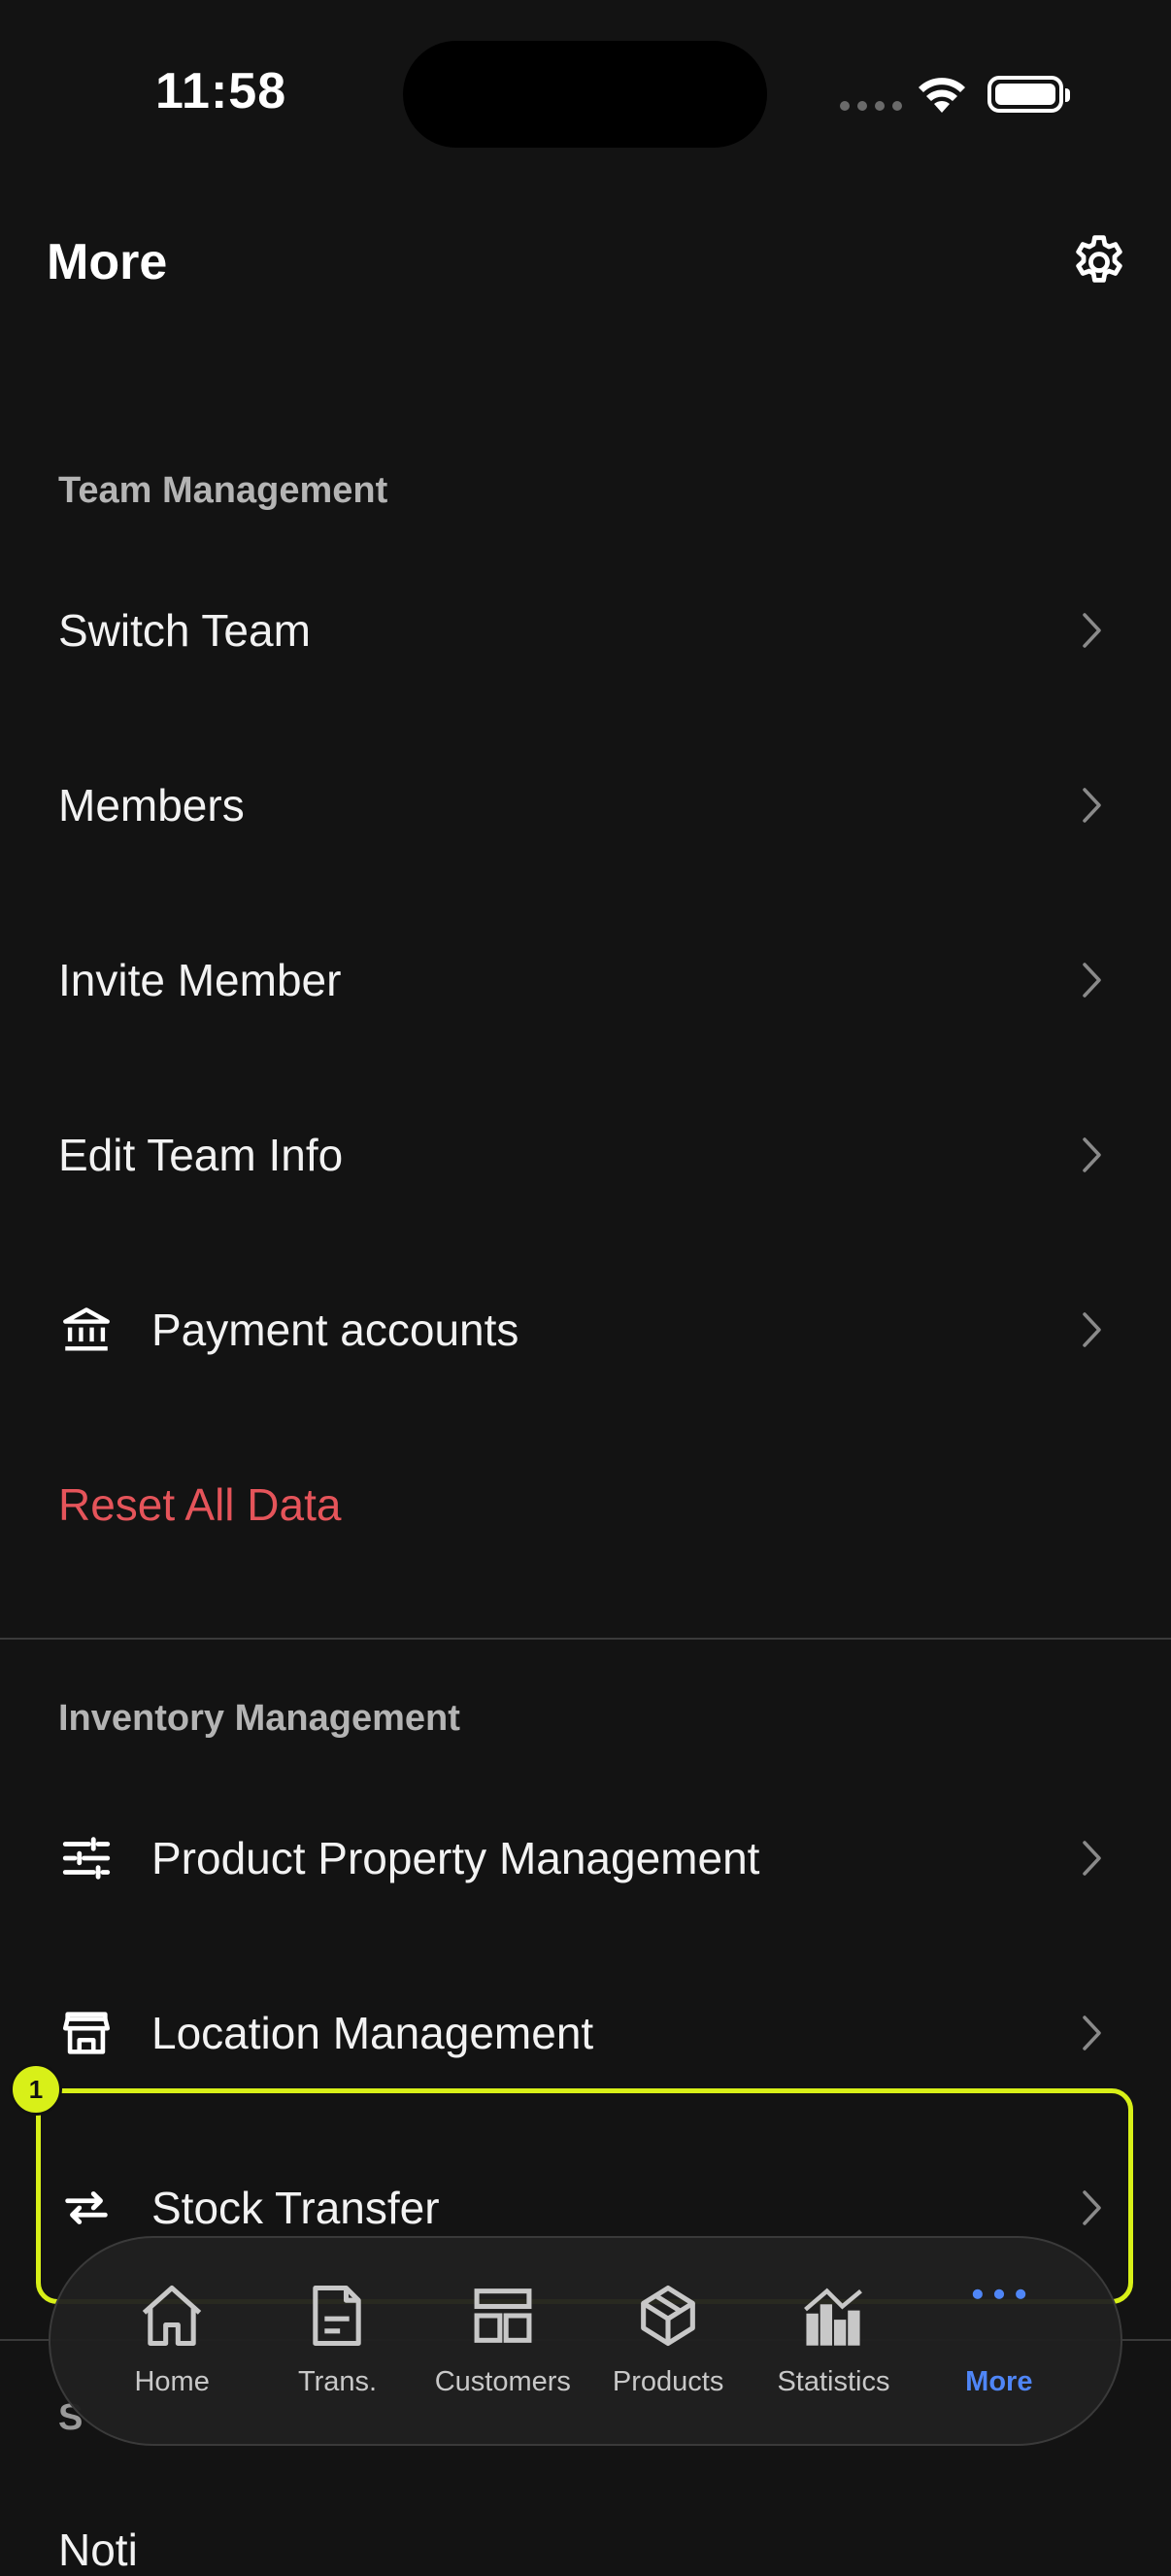 The height and width of the screenshot is (2576, 1171). I want to click on menu-item-payment-accounts: Payment accounts, so click(585, 1330).